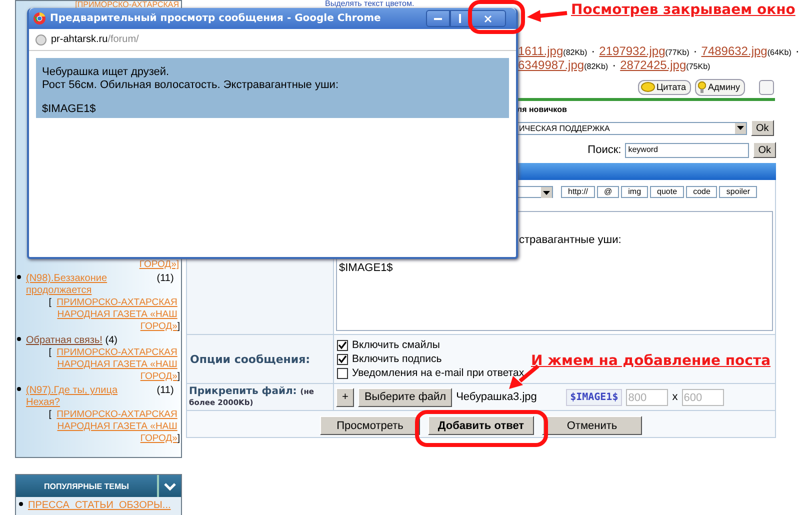  What do you see at coordinates (594, 397) in the screenshot?
I see `image-tag: $IMAGE1$` at bounding box center [594, 397].